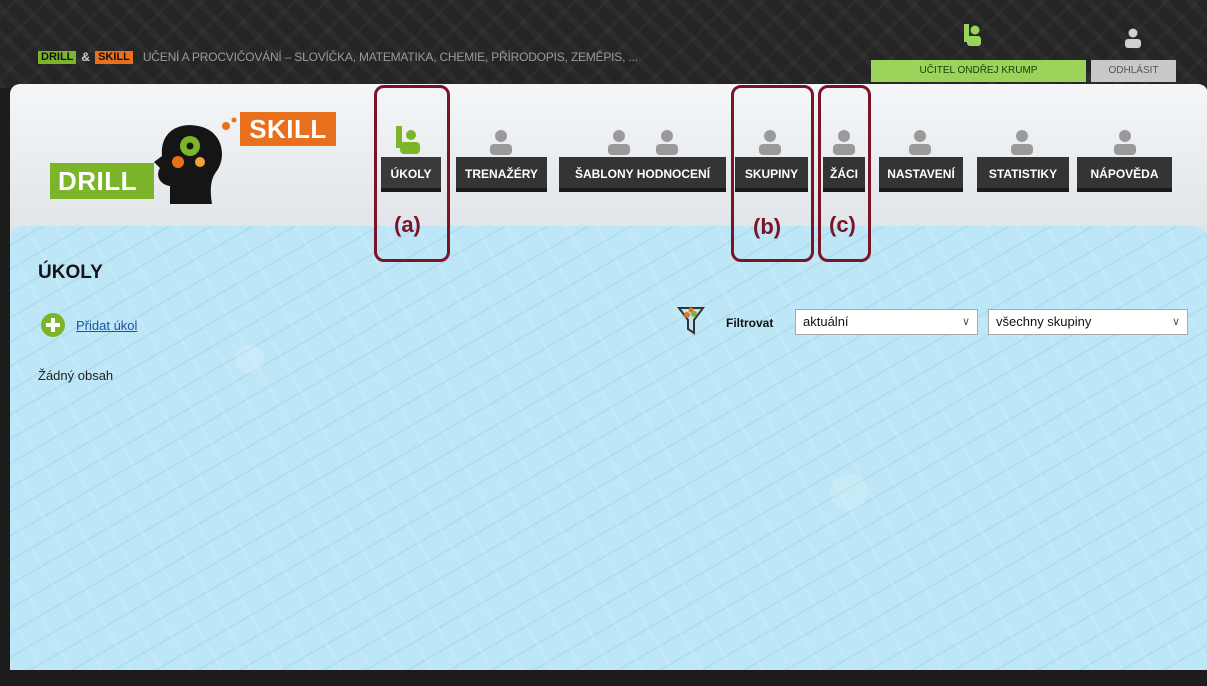  I want to click on help-person-icon, so click(1125, 142).